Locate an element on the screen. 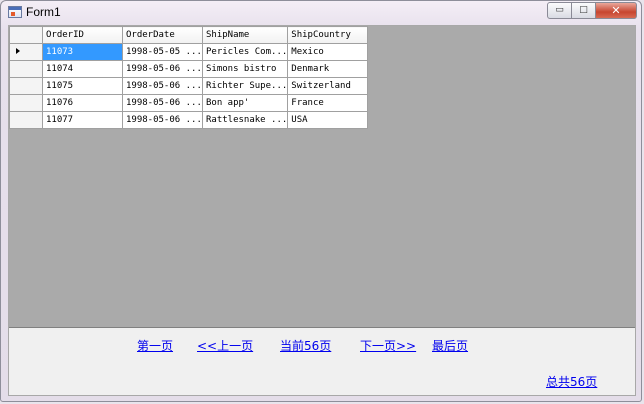 The image size is (644, 404). column-header-orderid: OrderID is located at coordinates (82, 35).